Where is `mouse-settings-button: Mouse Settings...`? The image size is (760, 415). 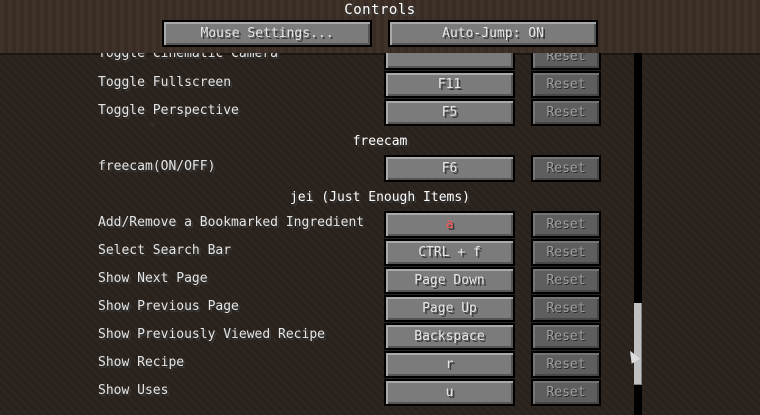
mouse-settings-button: Mouse Settings... is located at coordinates (267, 33).